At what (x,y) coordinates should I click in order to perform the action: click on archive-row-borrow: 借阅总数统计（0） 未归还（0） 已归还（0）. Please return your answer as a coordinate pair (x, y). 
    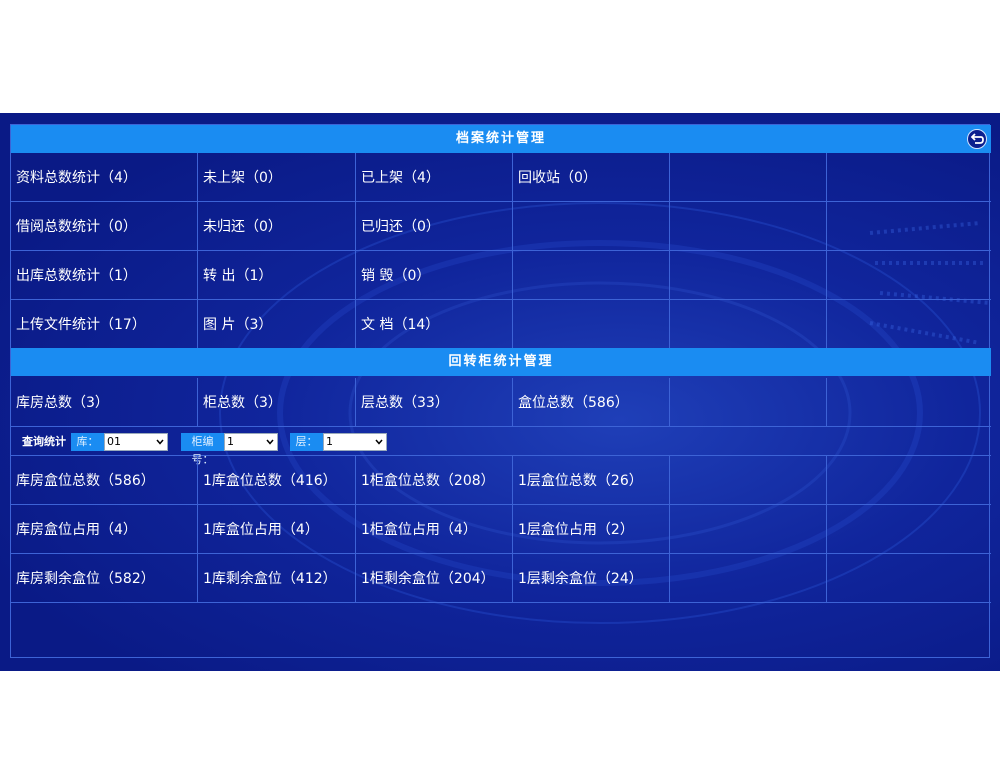
    Looking at the image, I should click on (501, 226).